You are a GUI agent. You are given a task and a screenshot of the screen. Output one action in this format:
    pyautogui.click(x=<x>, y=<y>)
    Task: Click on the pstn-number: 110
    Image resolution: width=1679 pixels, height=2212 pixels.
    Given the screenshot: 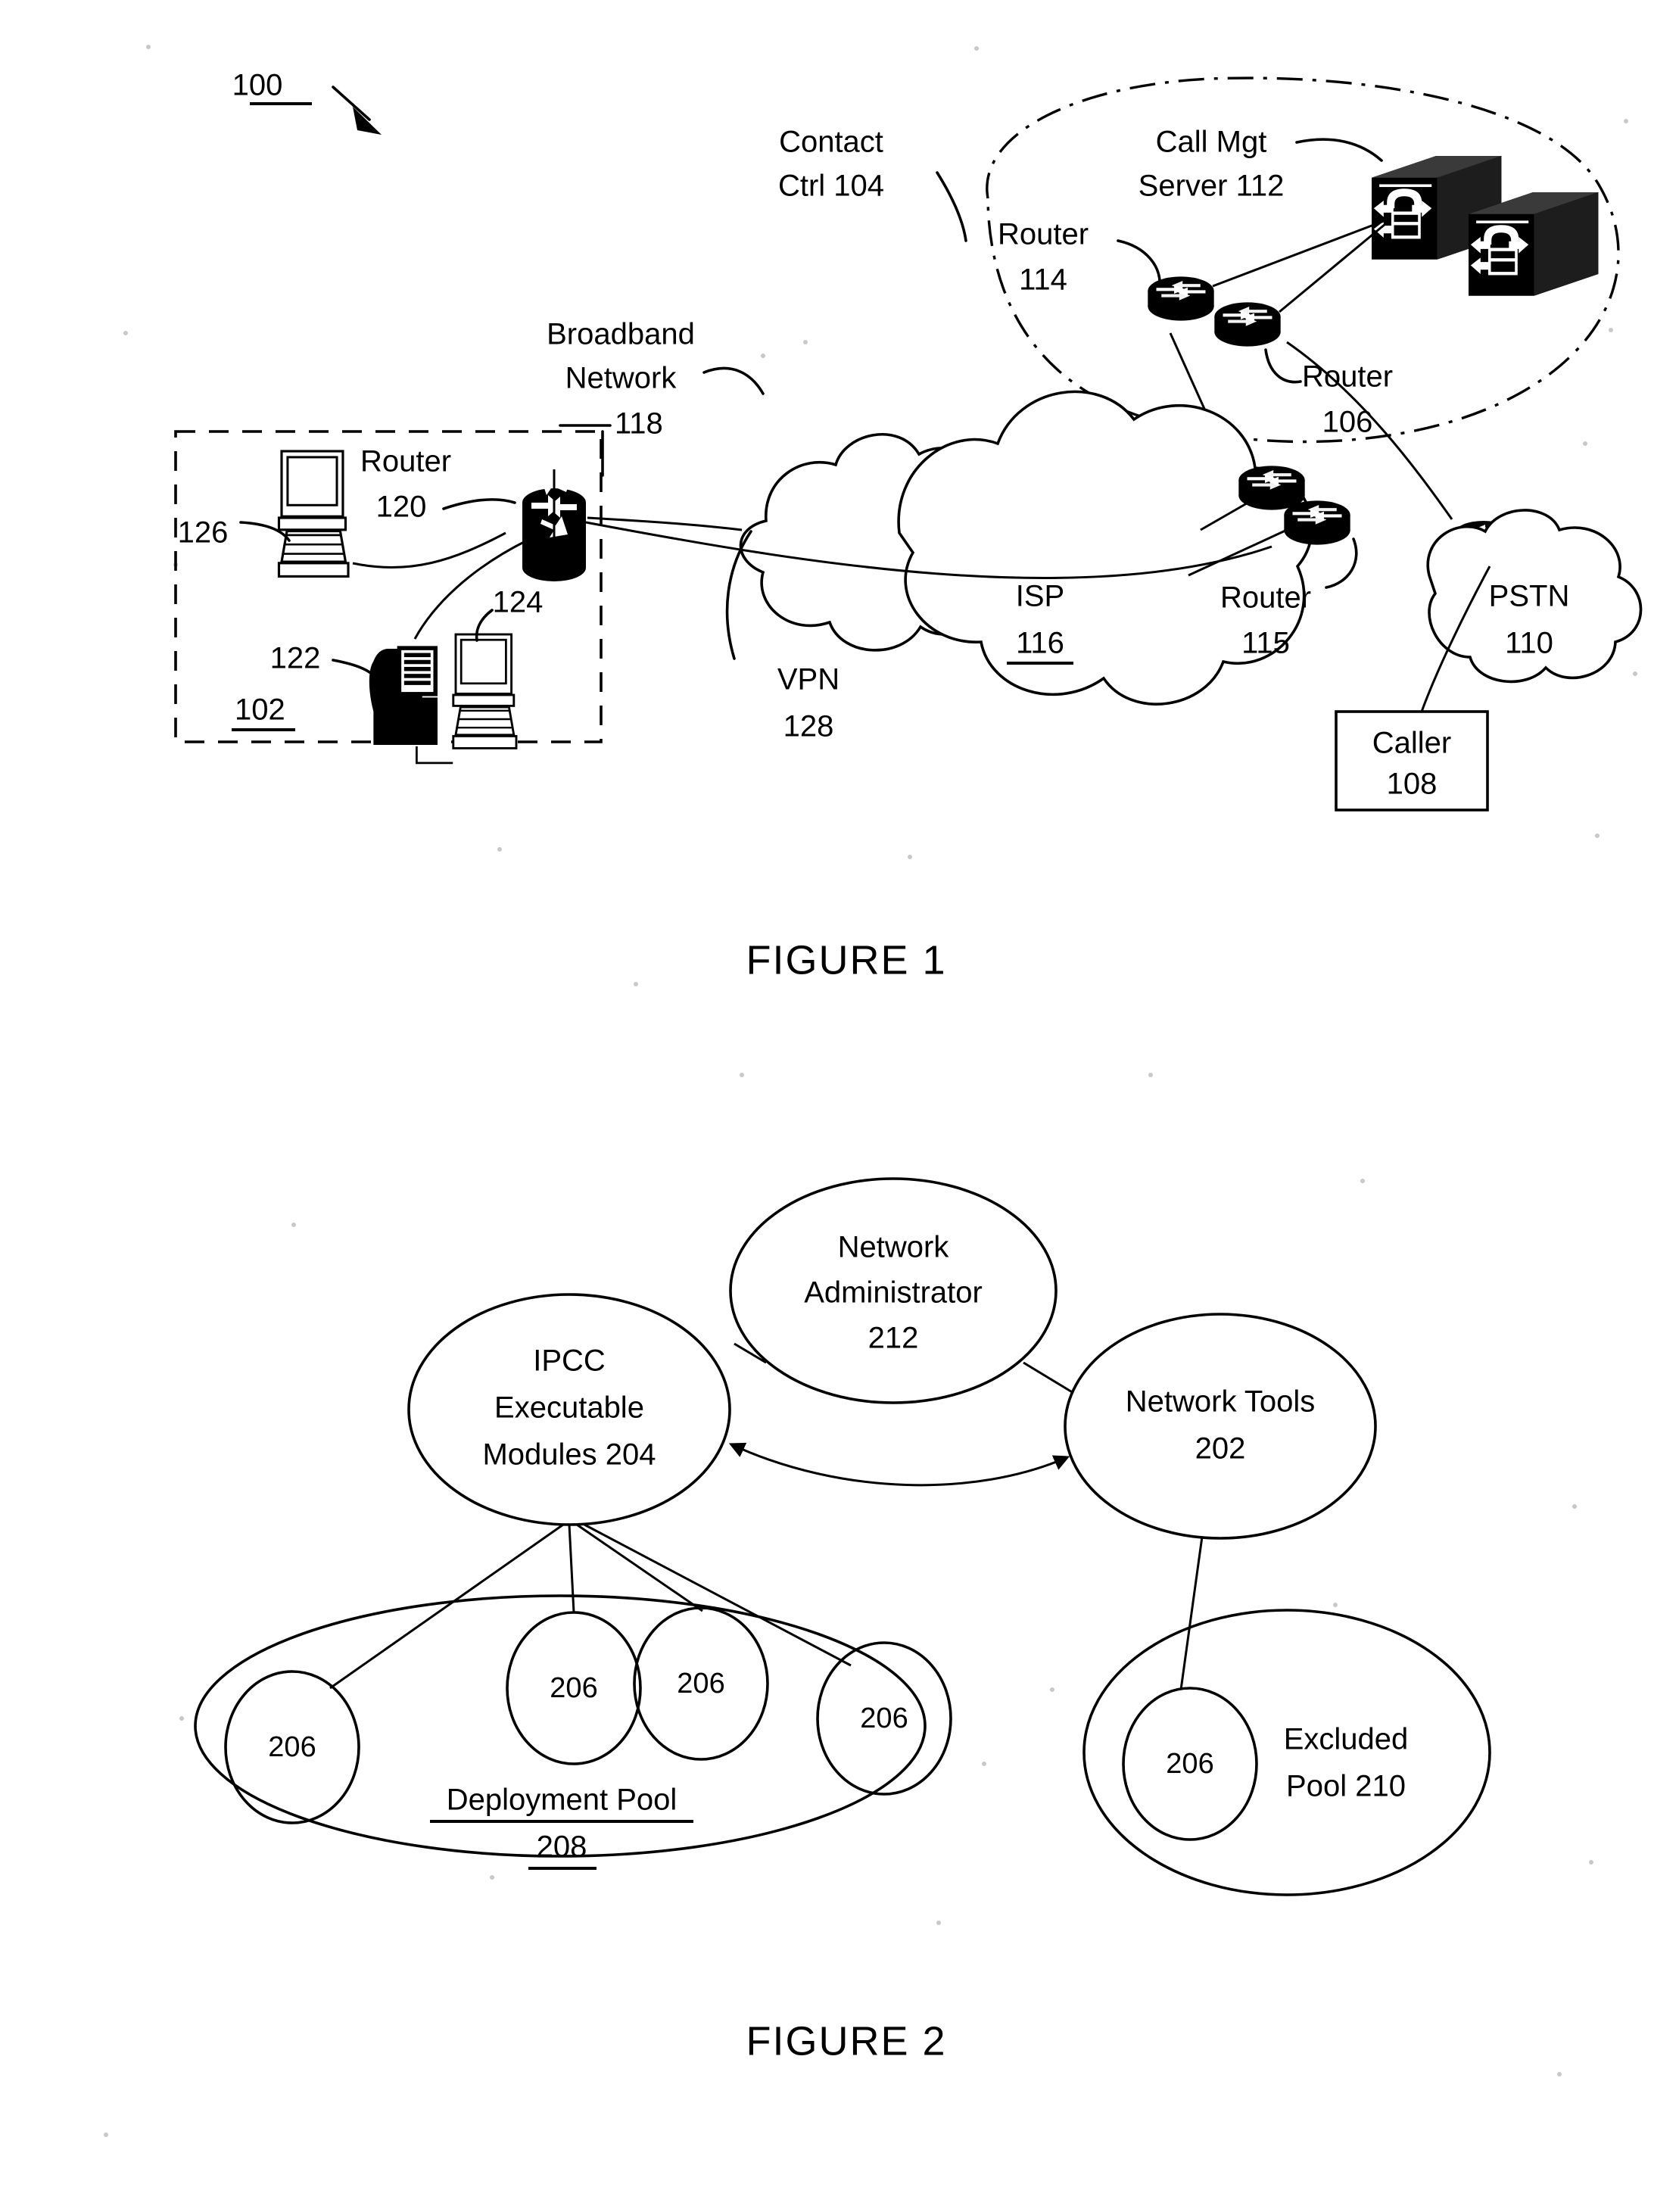 What is the action you would take?
    pyautogui.click(x=1529, y=643)
    